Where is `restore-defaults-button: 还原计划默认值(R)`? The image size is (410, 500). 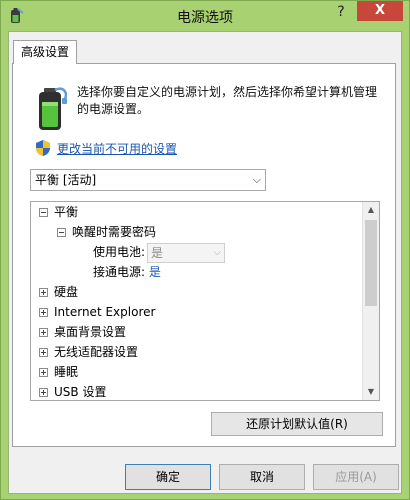
restore-defaults-button: 还原计划默认值(R) is located at coordinates (297, 424).